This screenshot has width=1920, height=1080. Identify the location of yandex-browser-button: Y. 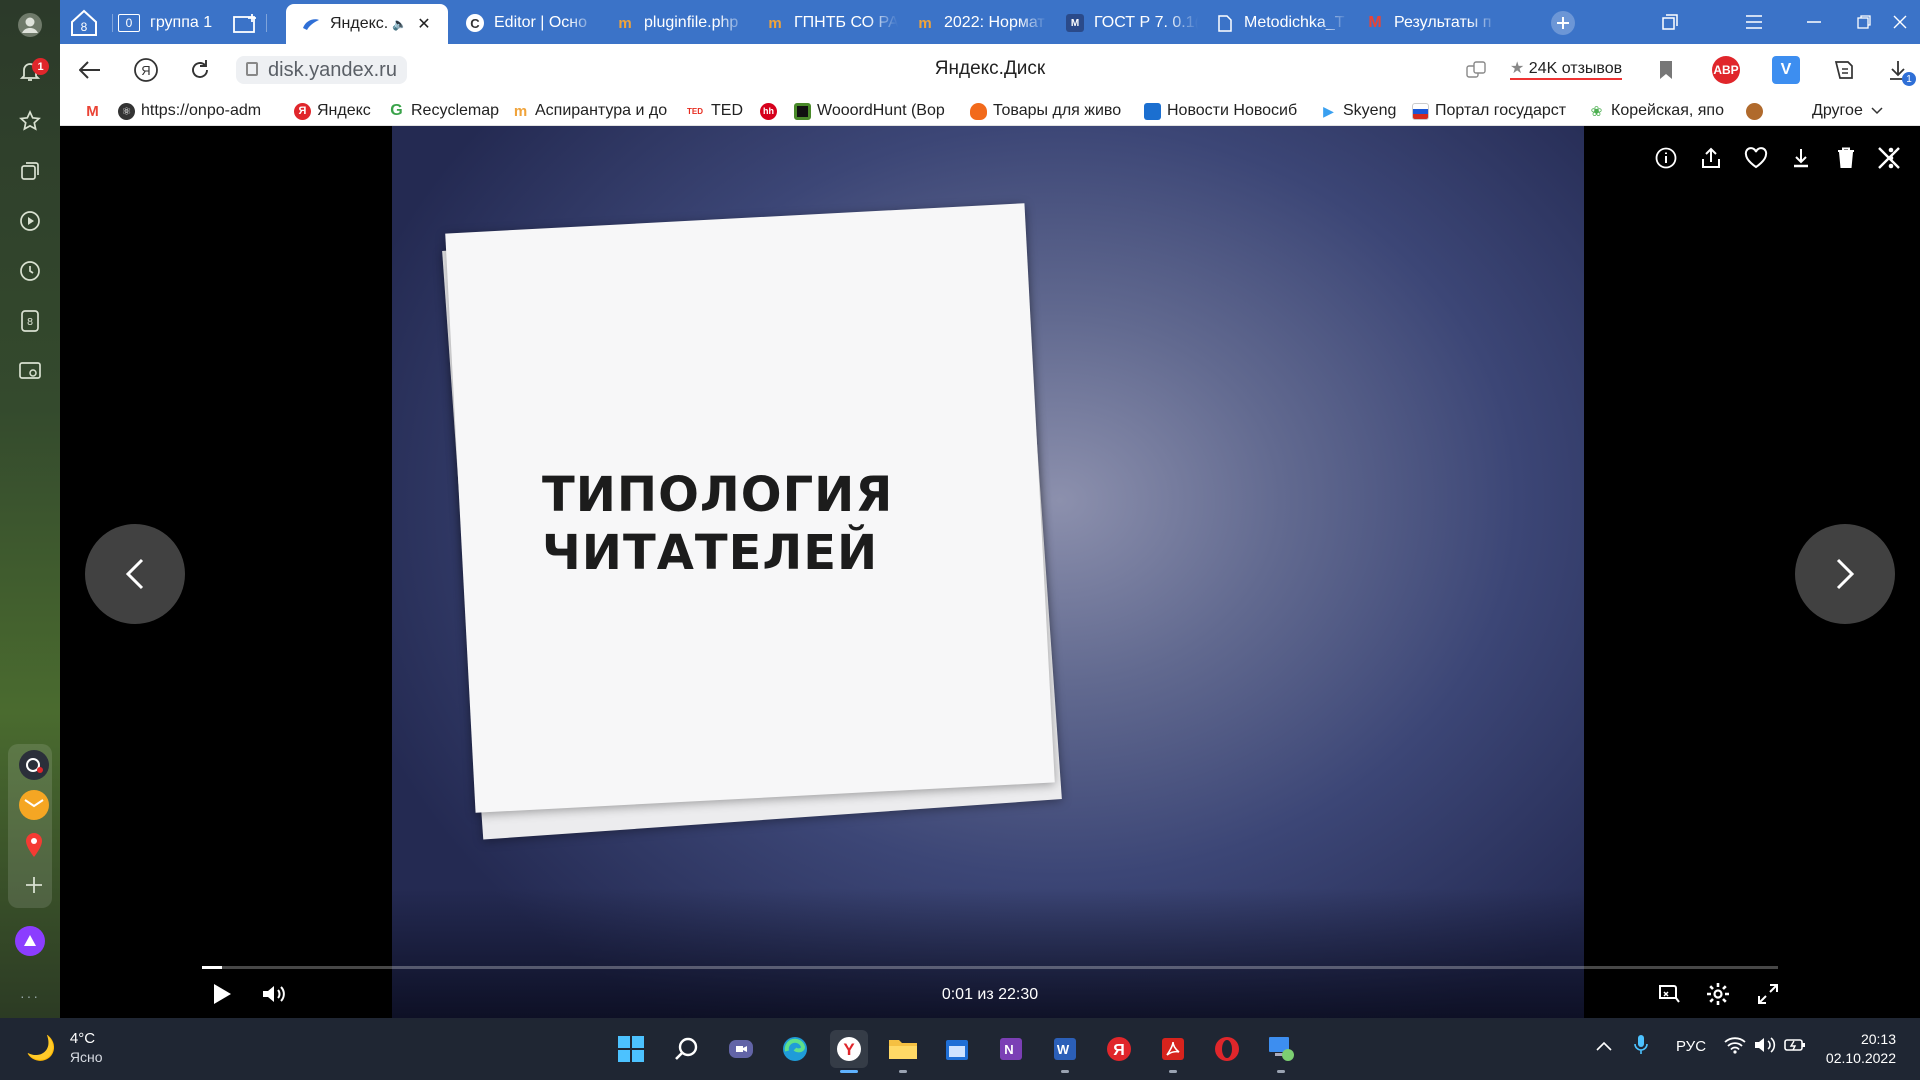
(849, 1051).